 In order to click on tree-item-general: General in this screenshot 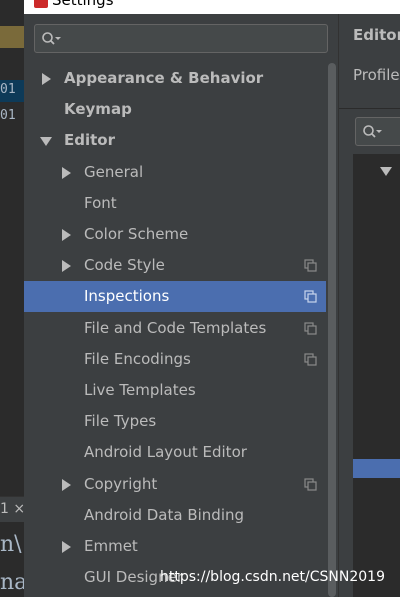, I will do `click(181, 172)`.